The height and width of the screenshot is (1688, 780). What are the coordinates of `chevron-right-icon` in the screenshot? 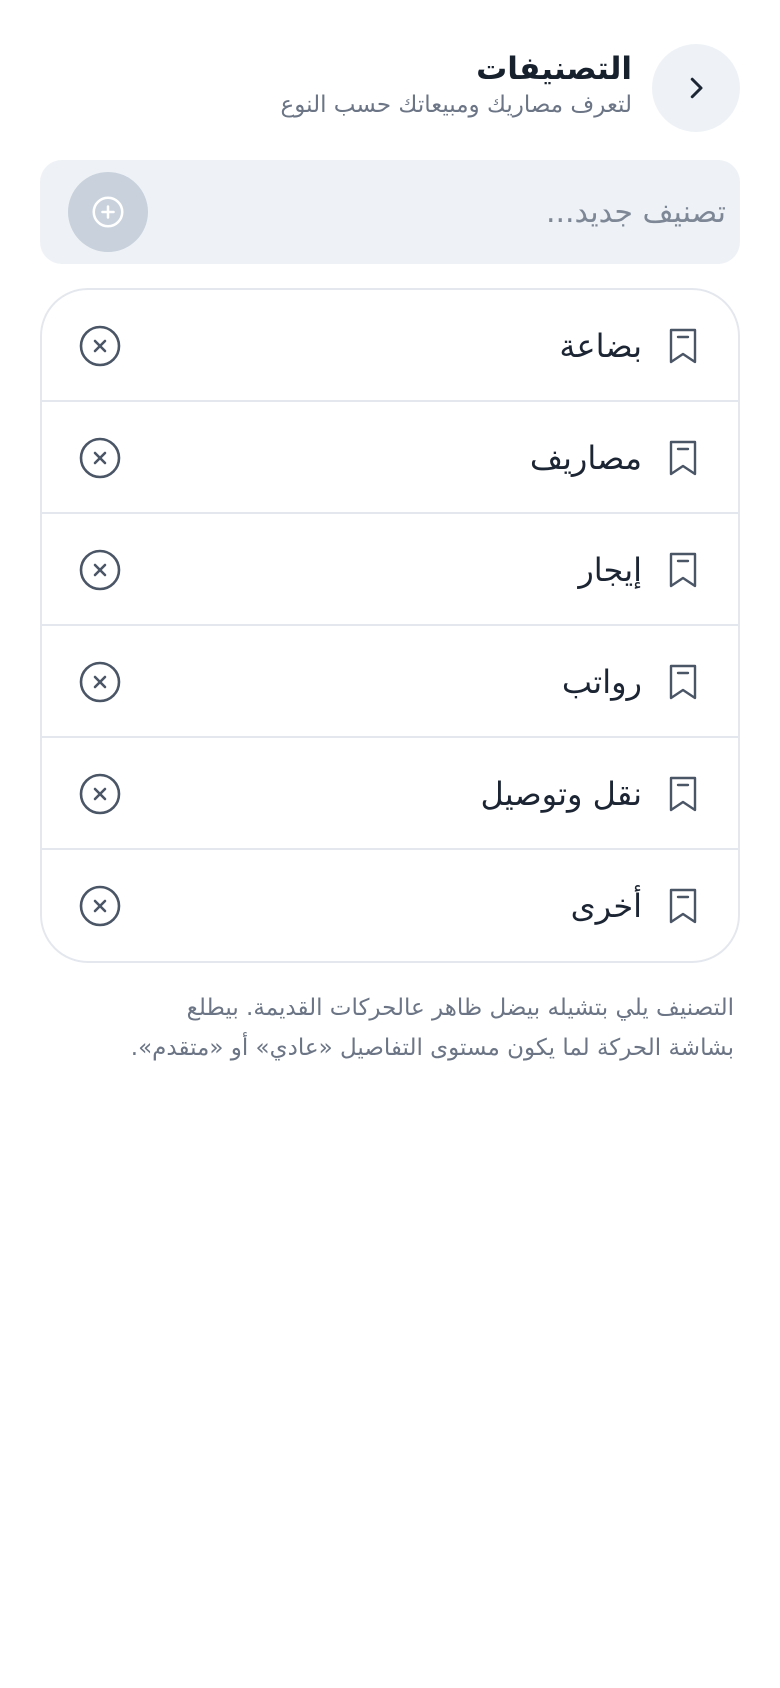 It's located at (696, 88).